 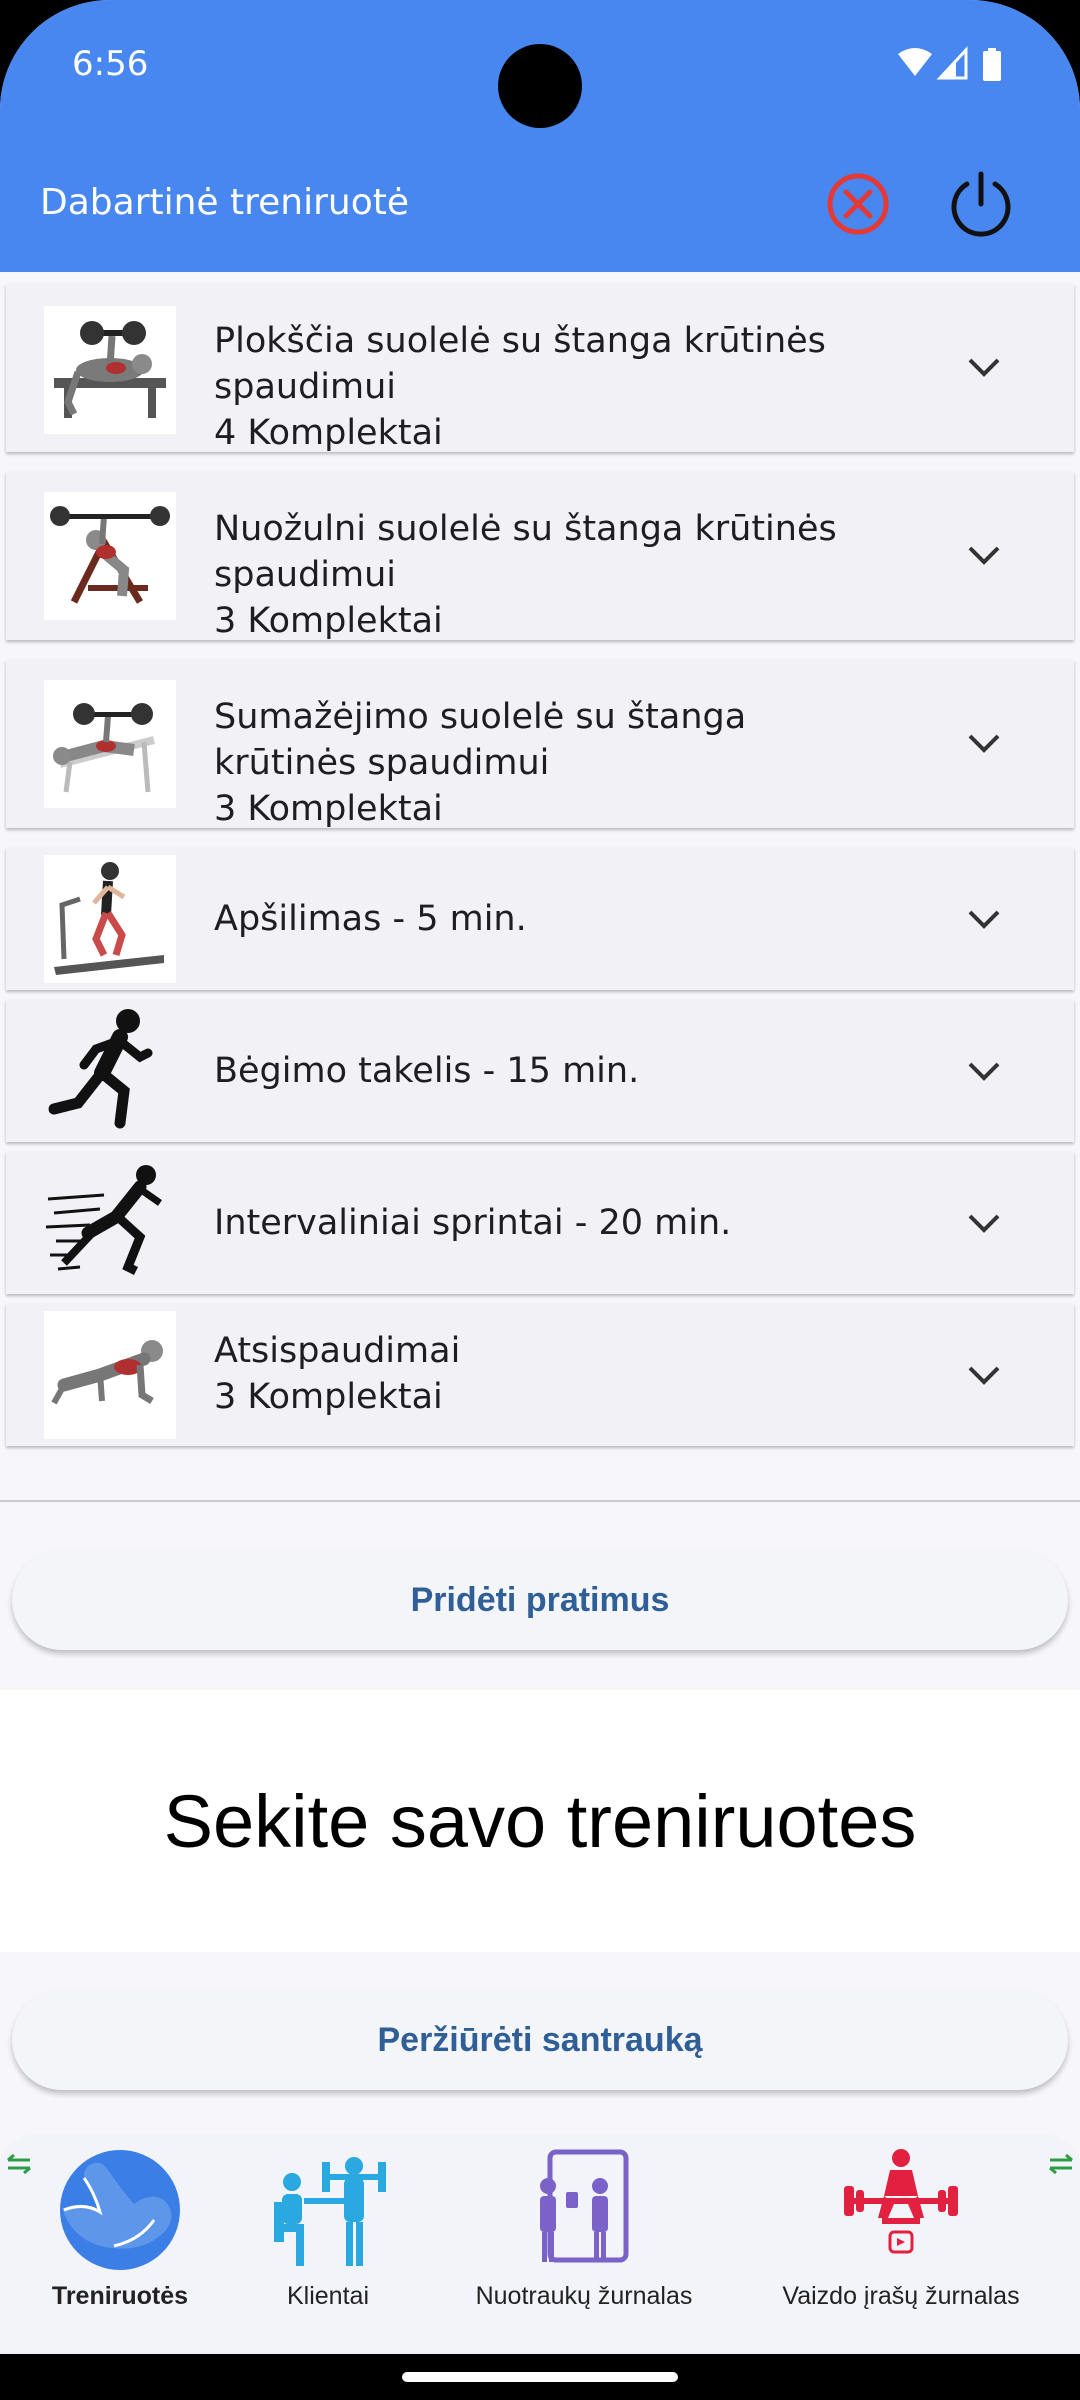 What do you see at coordinates (540, 1501) in the screenshot?
I see `divider` at bounding box center [540, 1501].